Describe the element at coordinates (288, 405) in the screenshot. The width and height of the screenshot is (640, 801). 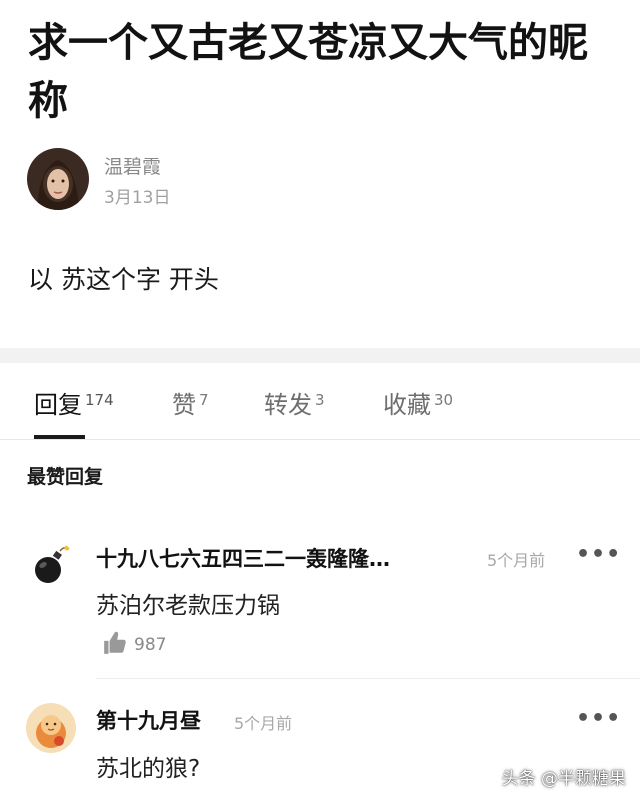
I see `tab-label: 转发` at that location.